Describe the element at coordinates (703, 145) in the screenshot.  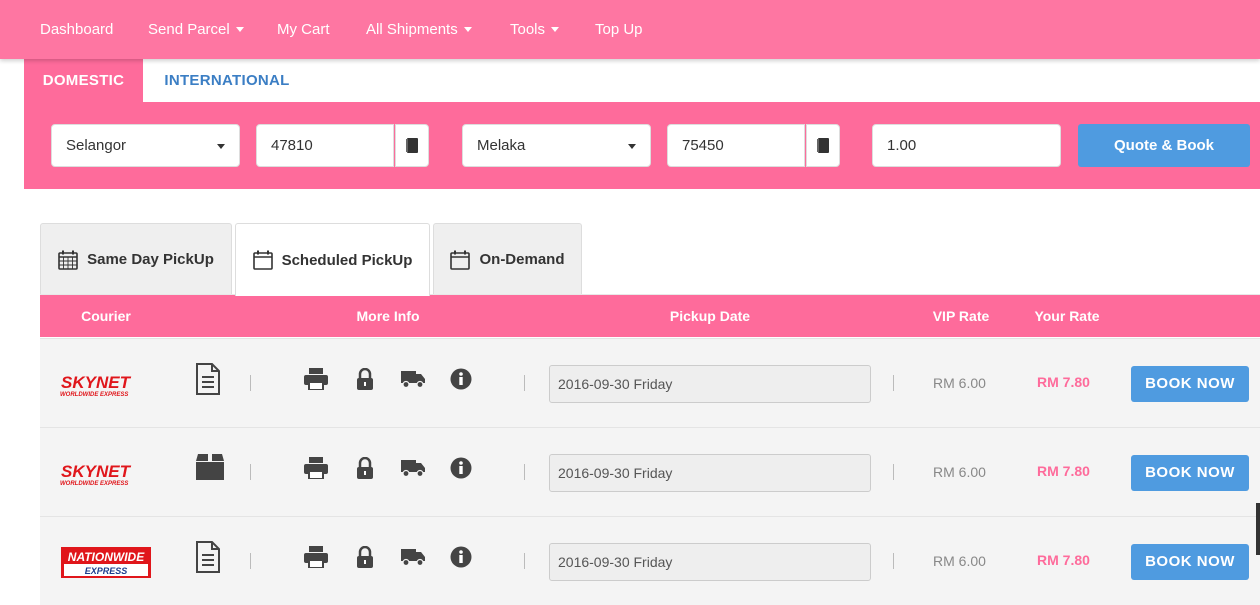
I see `to-postcode-value: 75450` at that location.